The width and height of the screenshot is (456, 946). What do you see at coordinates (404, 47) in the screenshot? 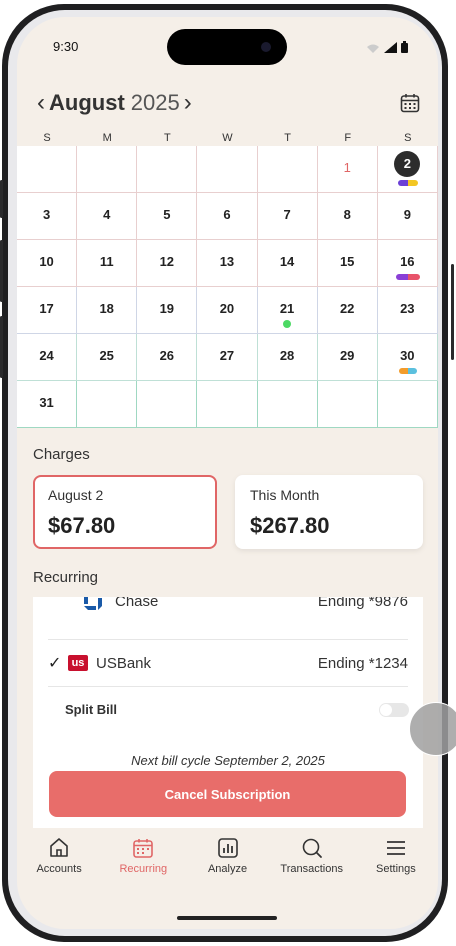
I see `battery-icon` at bounding box center [404, 47].